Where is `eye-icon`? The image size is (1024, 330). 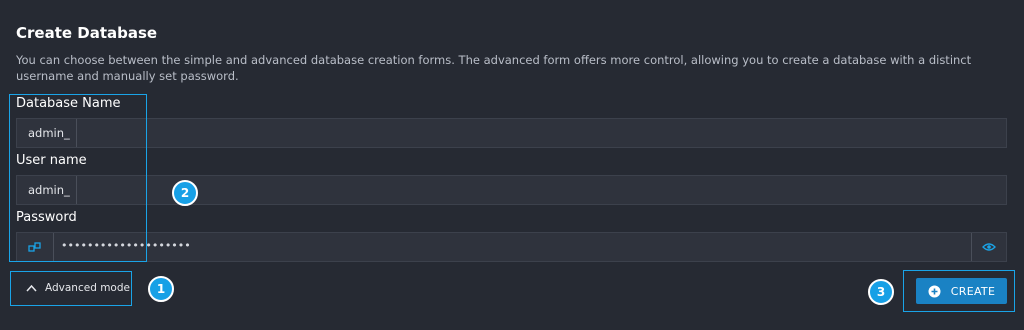
eye-icon is located at coordinates (989, 247).